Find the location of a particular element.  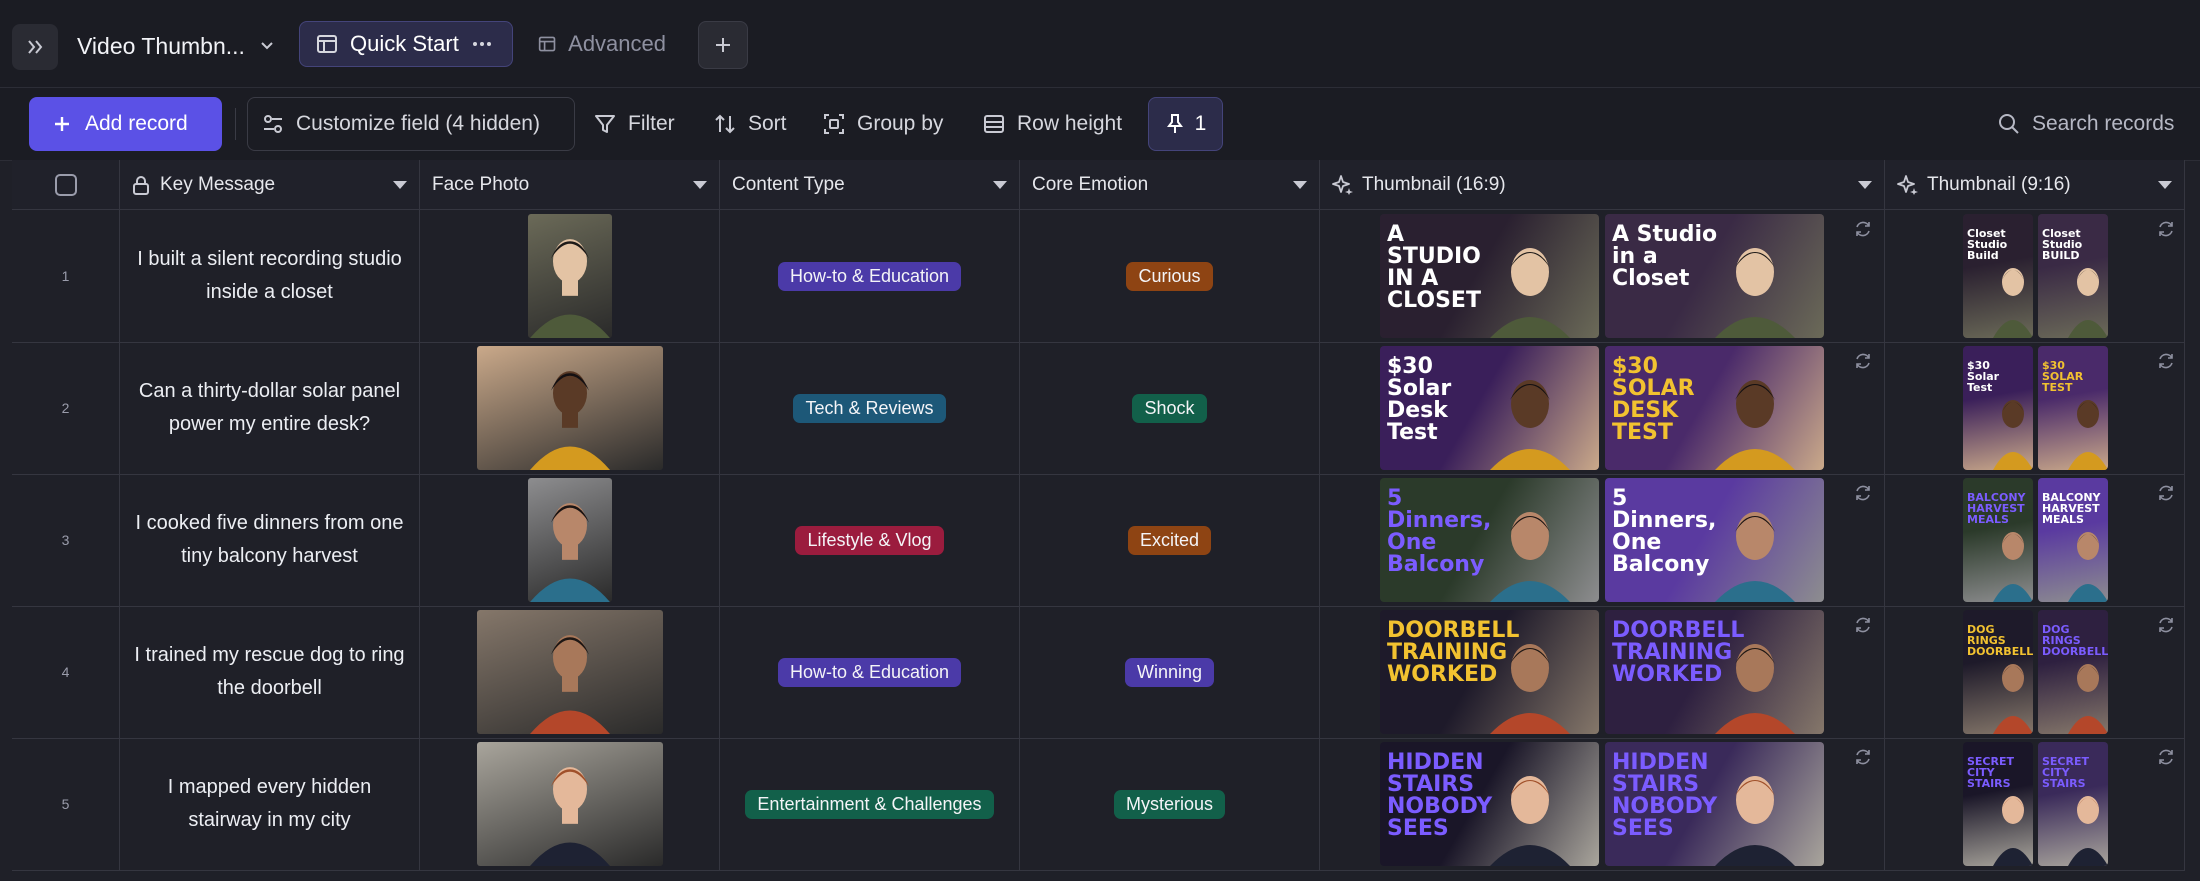

thumbnail-9-16-cell: Closet Studio Build Closet Studio BUILD is located at coordinates (2035, 276).